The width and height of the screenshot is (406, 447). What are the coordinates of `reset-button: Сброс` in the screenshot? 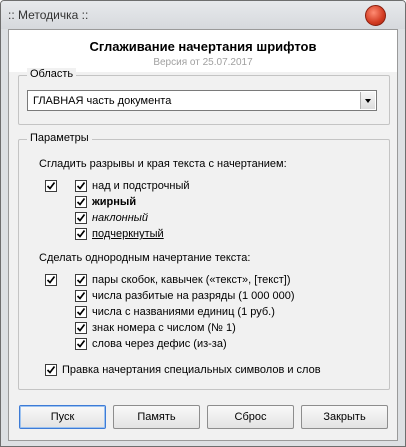 It's located at (250, 417).